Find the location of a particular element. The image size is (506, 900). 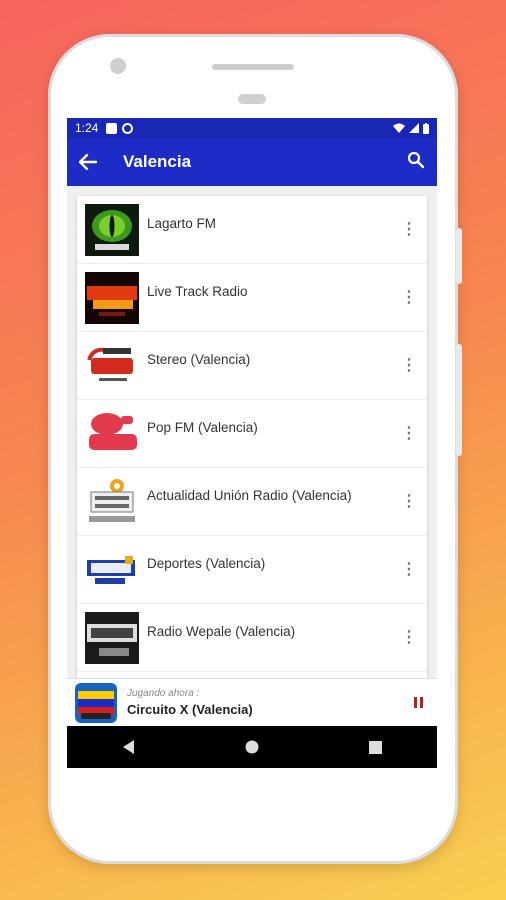

status-icons is located at coordinates (411, 128).